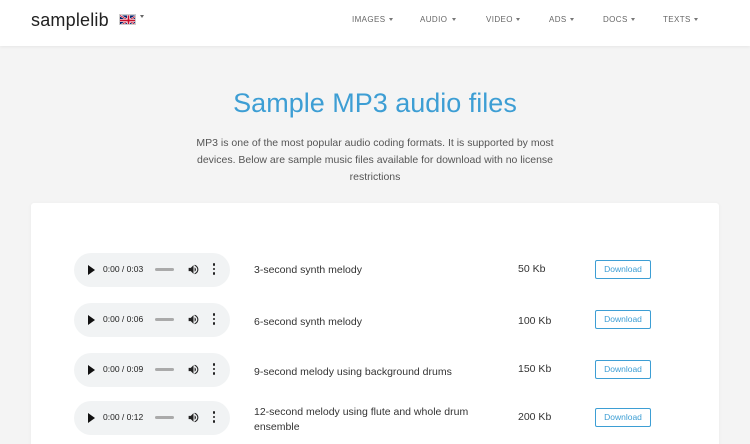  Describe the element at coordinates (353, 372) in the screenshot. I see `file-title: 9-second melody using background drums` at that location.